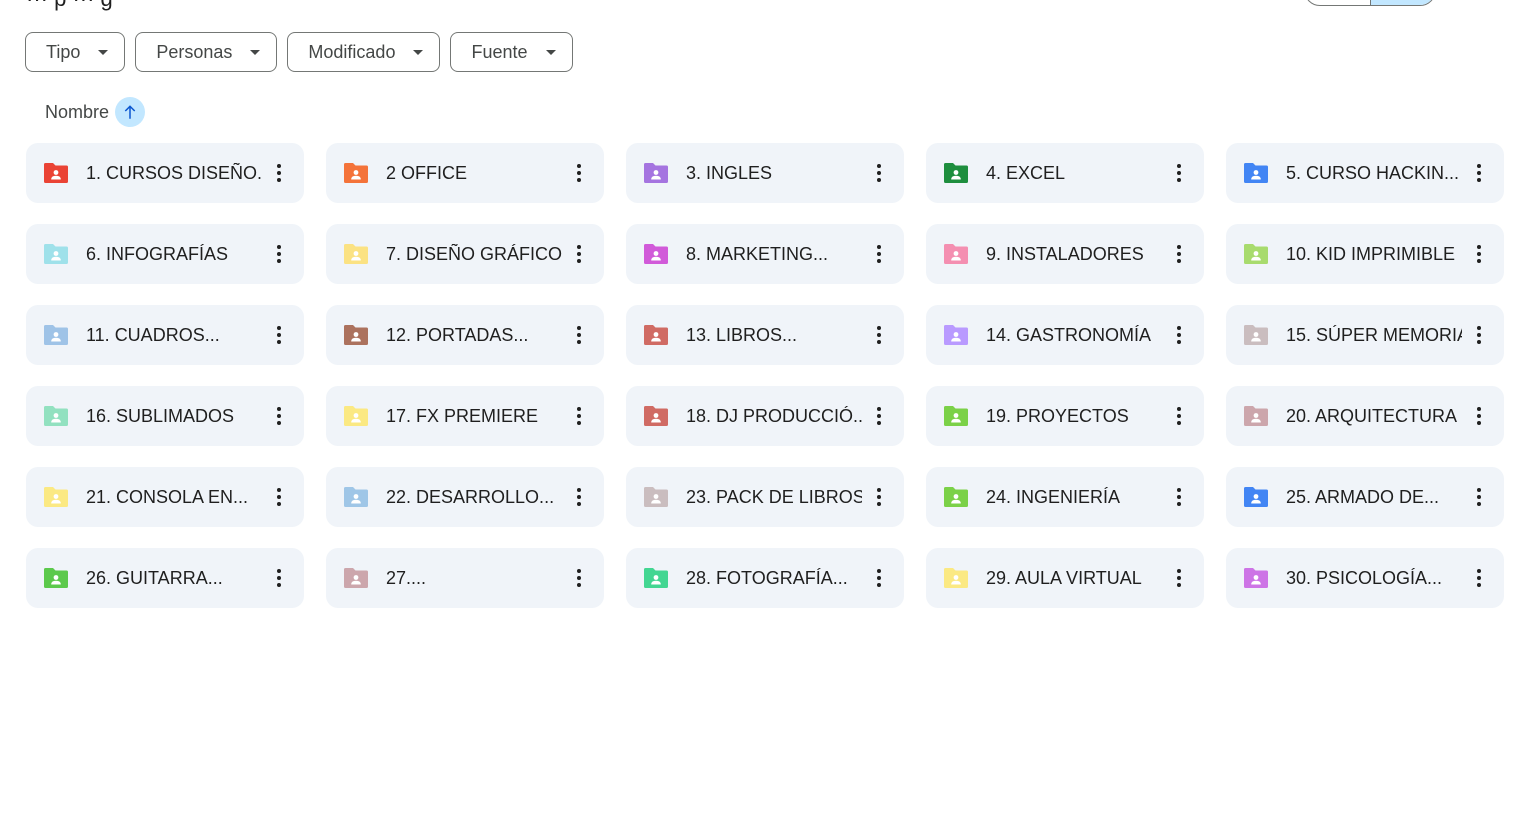  Describe the element at coordinates (165, 254) in the screenshot. I see `folder-item: 6. INFOGRAFÍAS` at that location.